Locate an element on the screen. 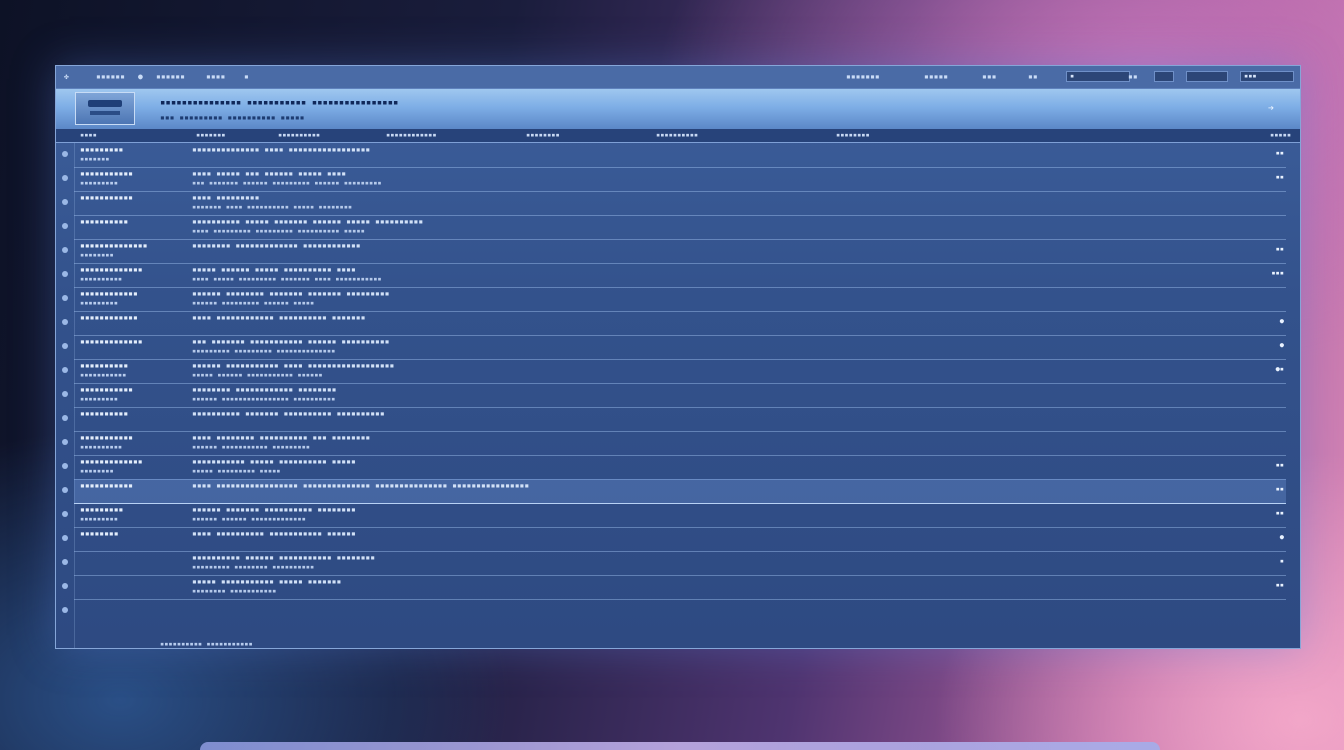 Image resolution: width=1344 pixels, height=750 pixels. row-text: ▪▪▪▪▪▪▪▪▪▪▪▪▪▪ ▪▪▪▪ ▪▪▪▪▪▪▪▪▪▪▪▪▪▪▪▪▪ is located at coordinates (281, 149).